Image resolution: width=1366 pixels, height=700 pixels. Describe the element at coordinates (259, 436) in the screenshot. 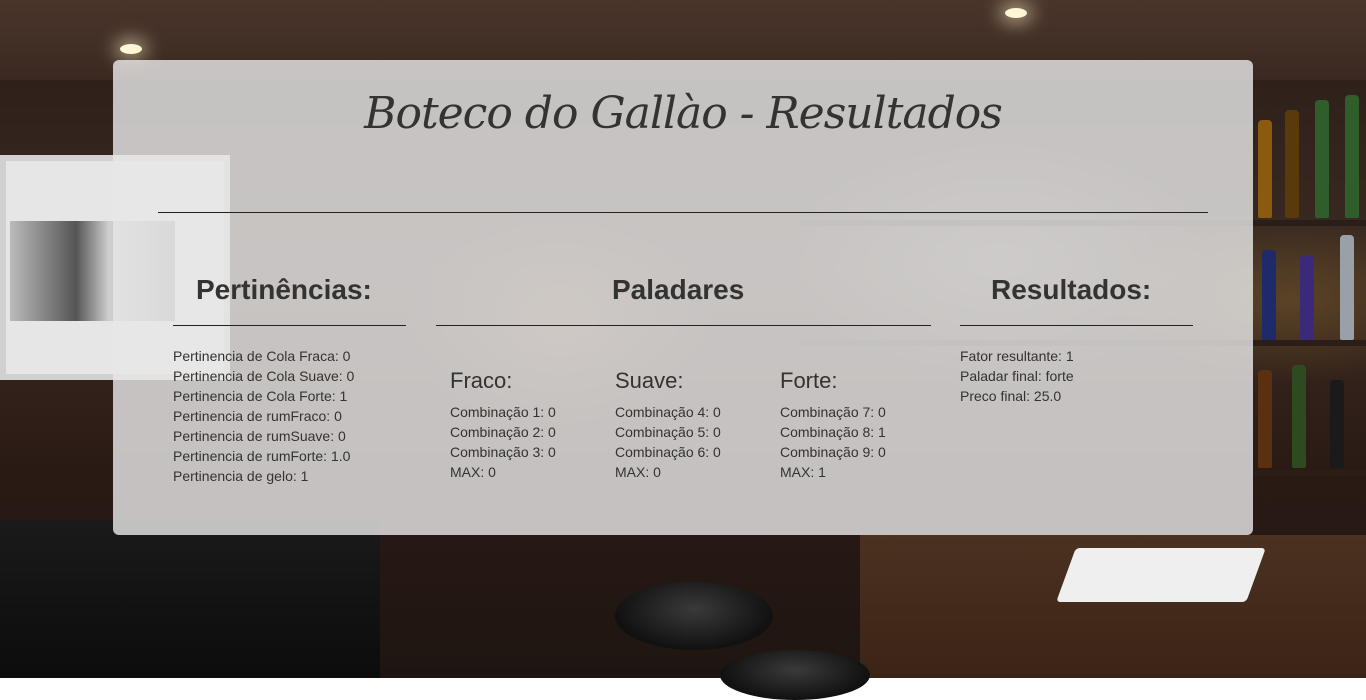

I see `pertinencia-item: Pertinencia de rumSuave: 0` at that location.